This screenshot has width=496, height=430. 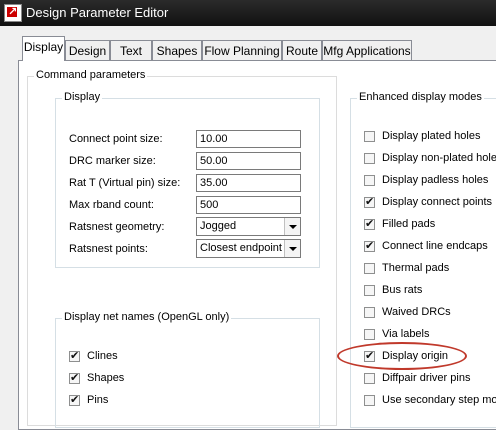 I want to click on drc-marker-size-label: DRC marker size:, so click(x=112, y=161).